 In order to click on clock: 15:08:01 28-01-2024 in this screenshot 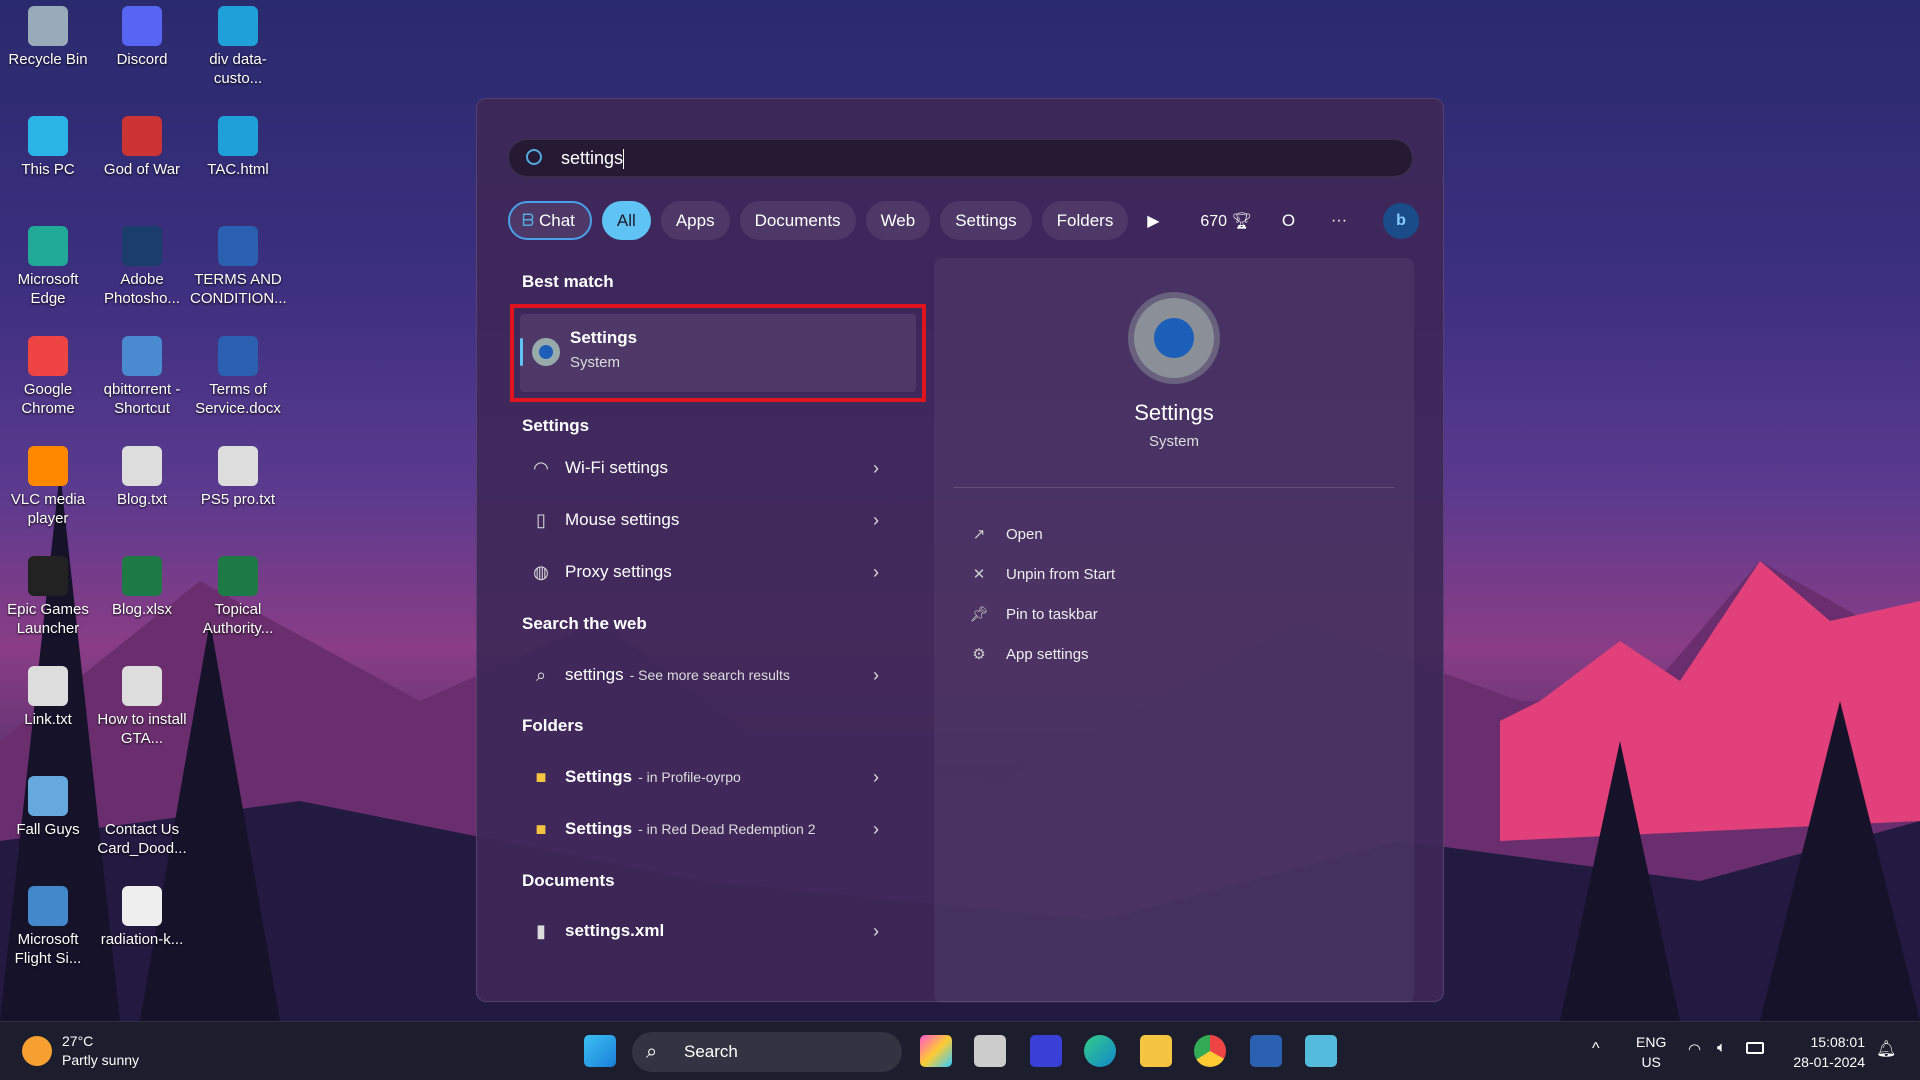, I will do `click(1825, 1052)`.